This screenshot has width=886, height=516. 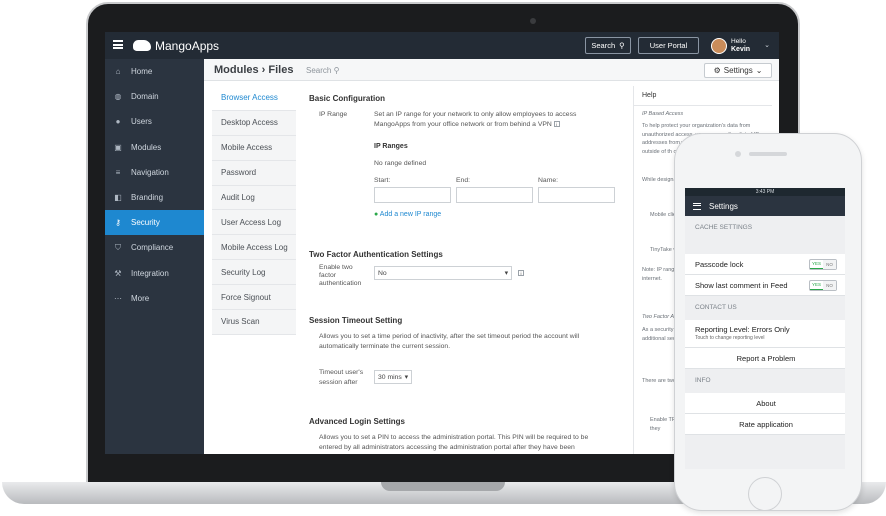 I want to click on subnav-item-security-log: Security Log, so click(x=254, y=273).